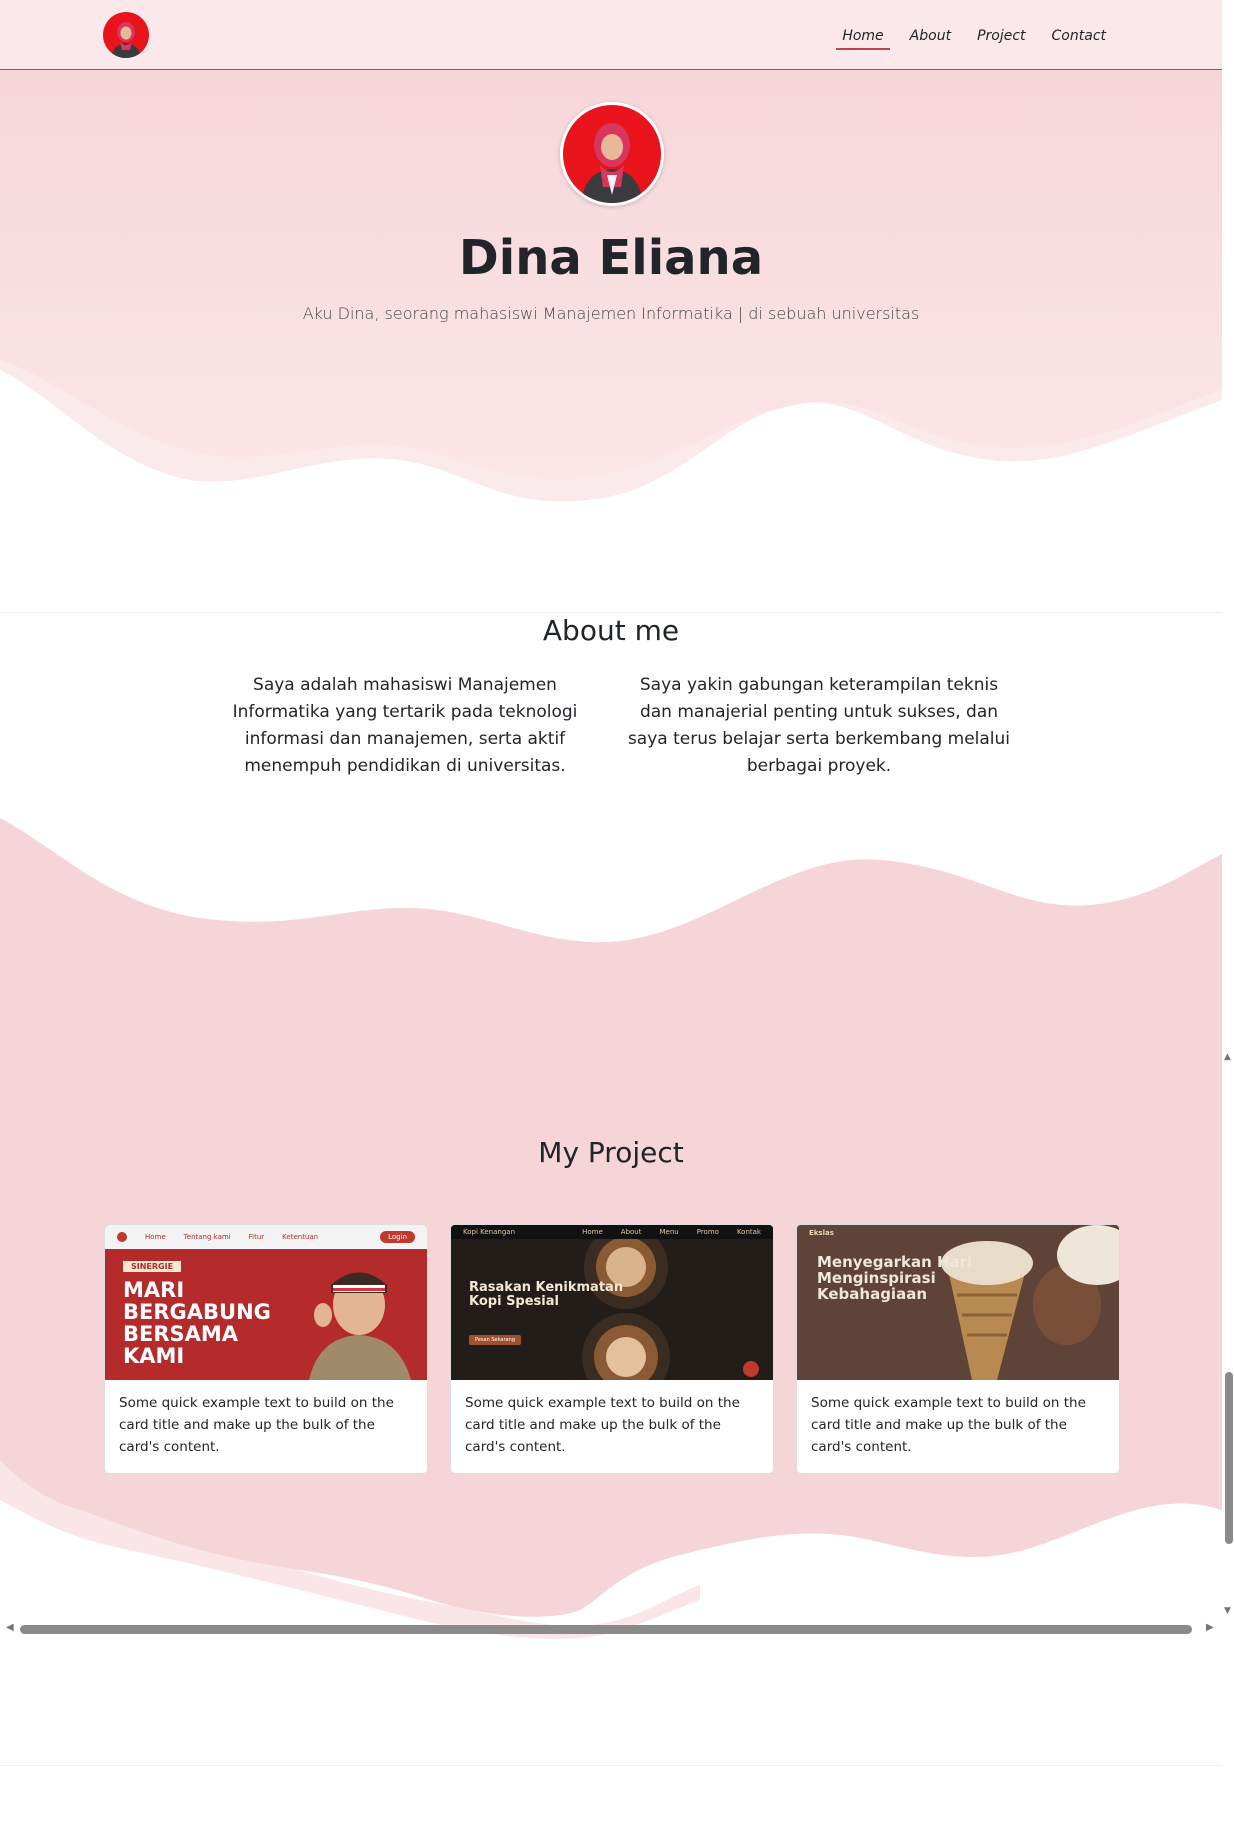 This screenshot has height=1821, width=1234. What do you see at coordinates (612, 154) in the screenshot?
I see `profile-photo` at bounding box center [612, 154].